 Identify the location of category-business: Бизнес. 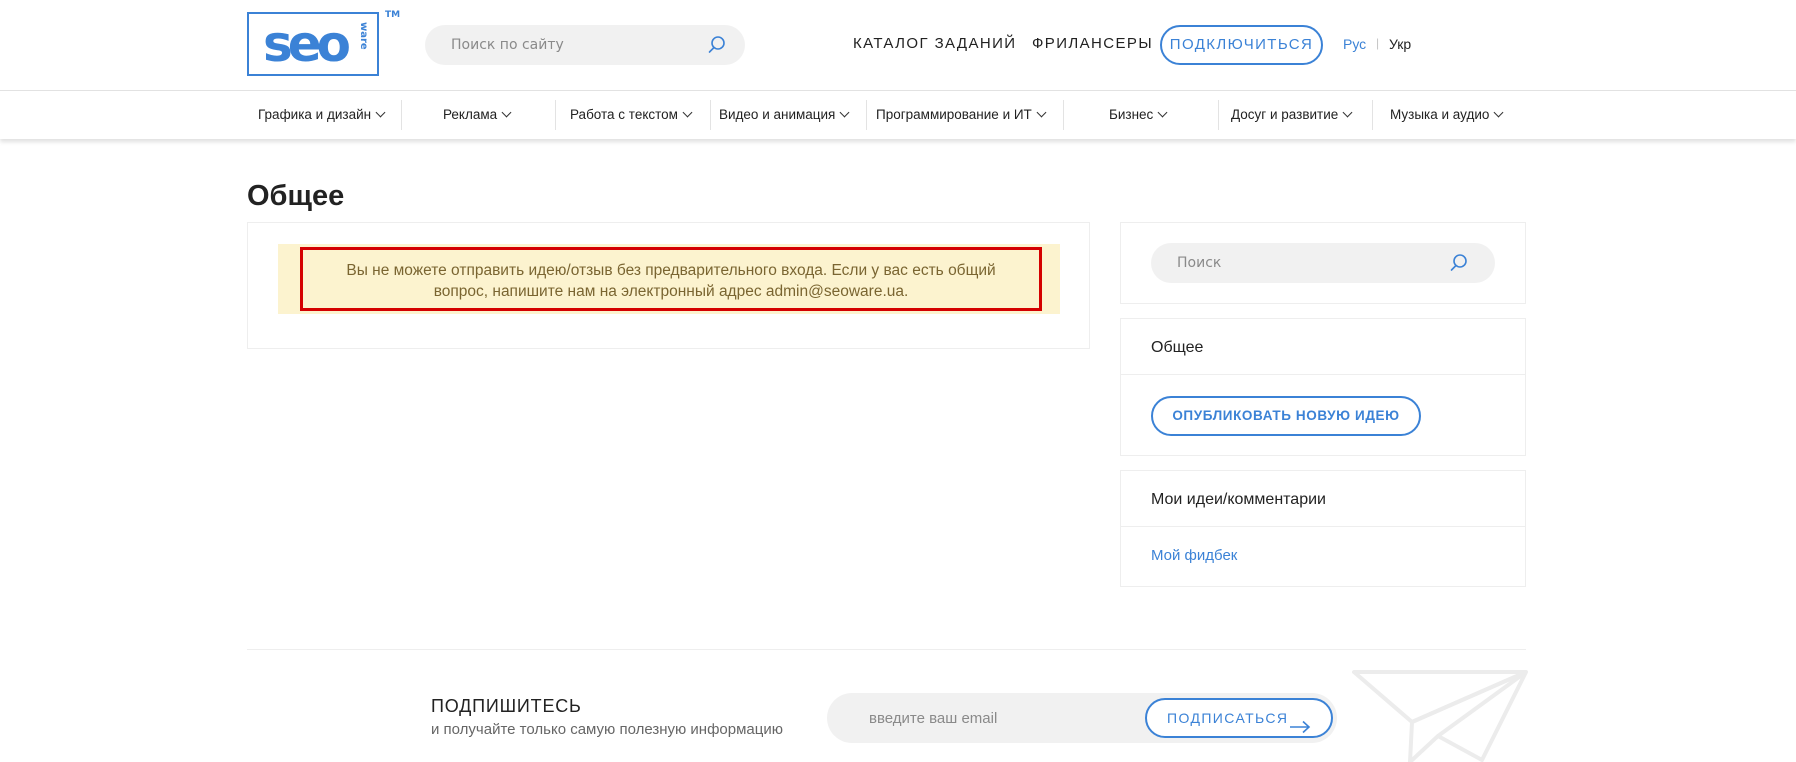
(1138, 115).